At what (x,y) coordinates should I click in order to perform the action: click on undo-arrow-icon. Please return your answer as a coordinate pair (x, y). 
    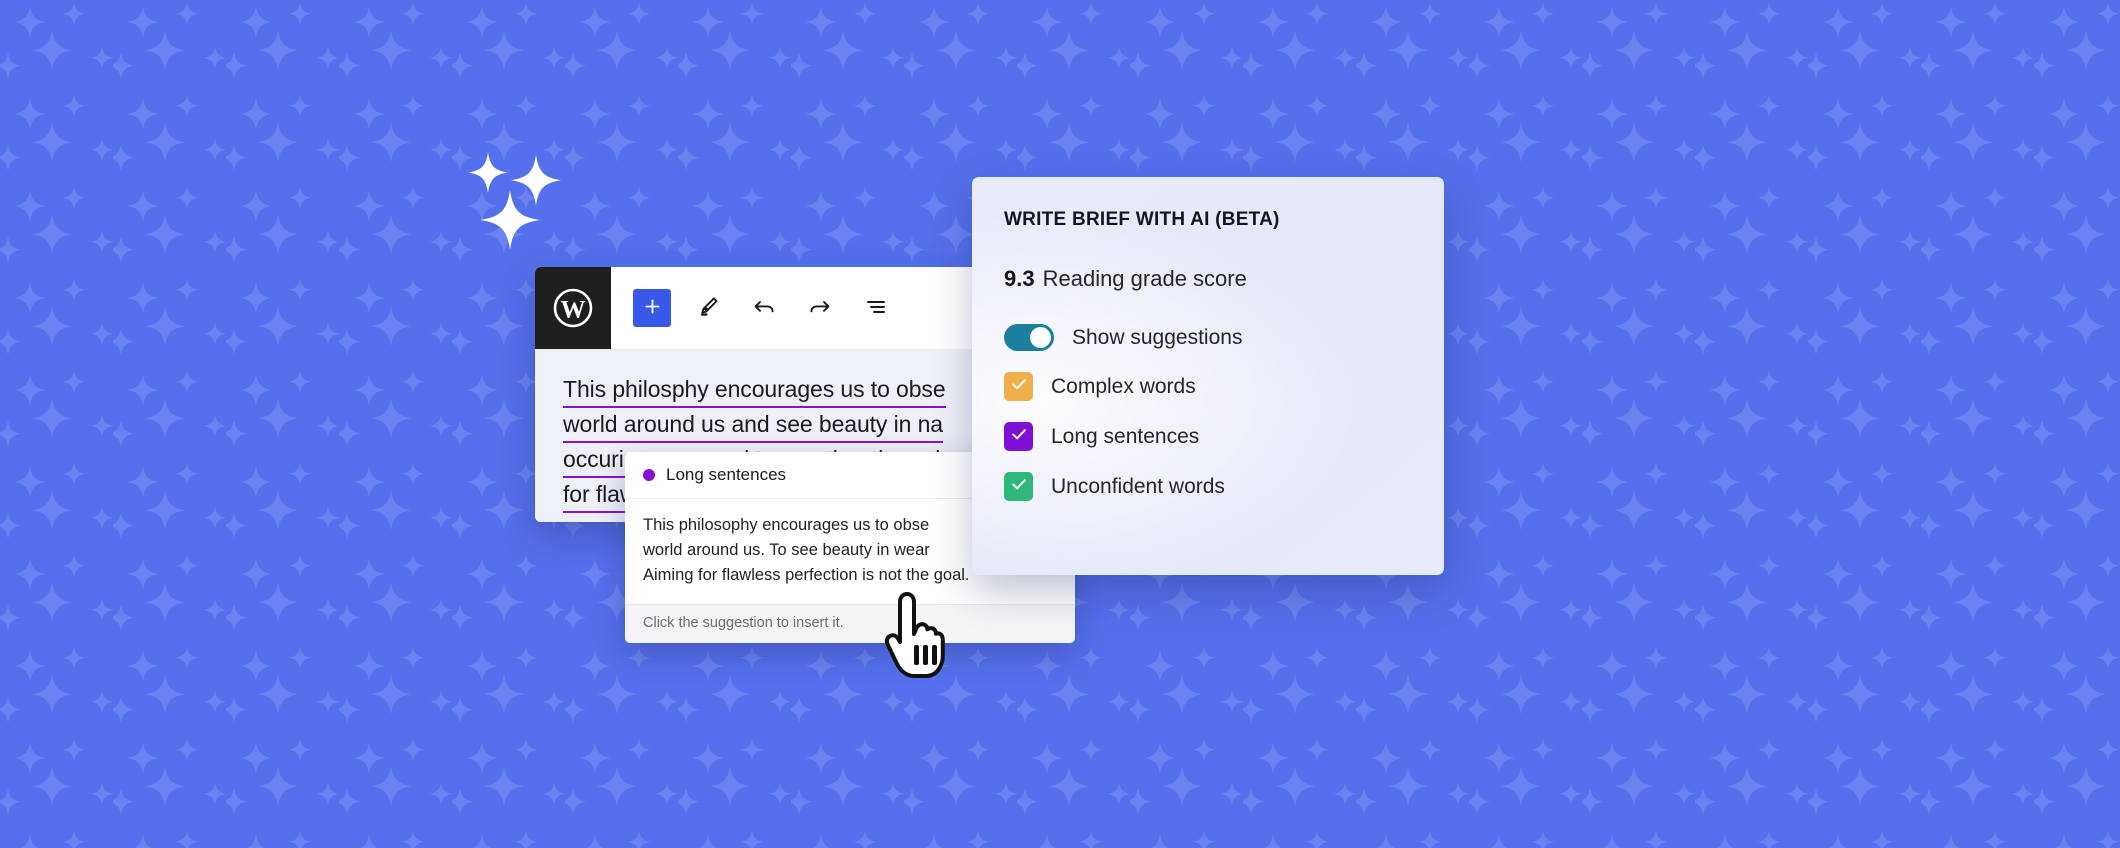
    Looking at the image, I should click on (764, 308).